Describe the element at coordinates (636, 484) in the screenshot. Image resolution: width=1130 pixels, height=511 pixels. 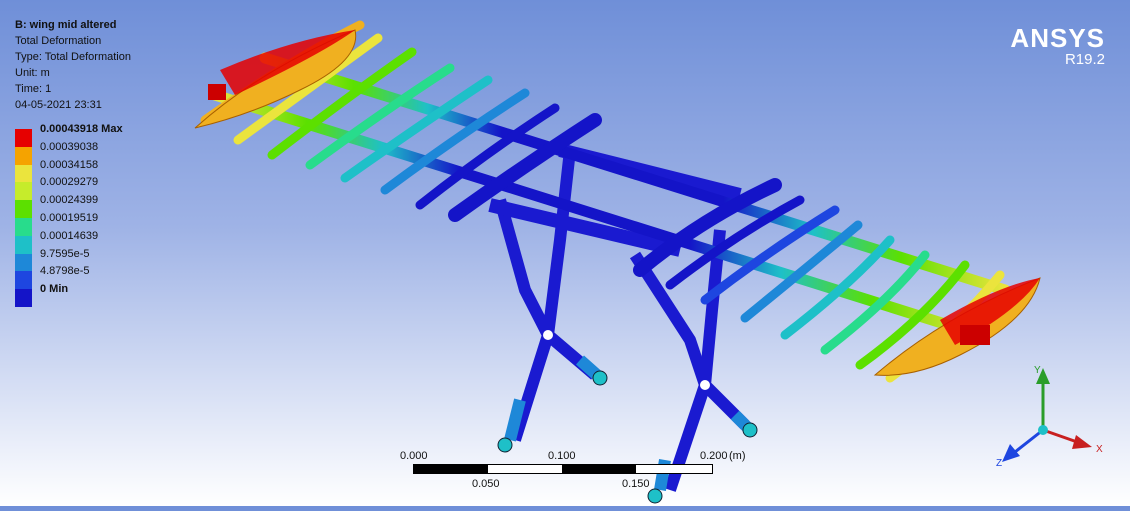
I see `scale-label-150: 0.150` at that location.